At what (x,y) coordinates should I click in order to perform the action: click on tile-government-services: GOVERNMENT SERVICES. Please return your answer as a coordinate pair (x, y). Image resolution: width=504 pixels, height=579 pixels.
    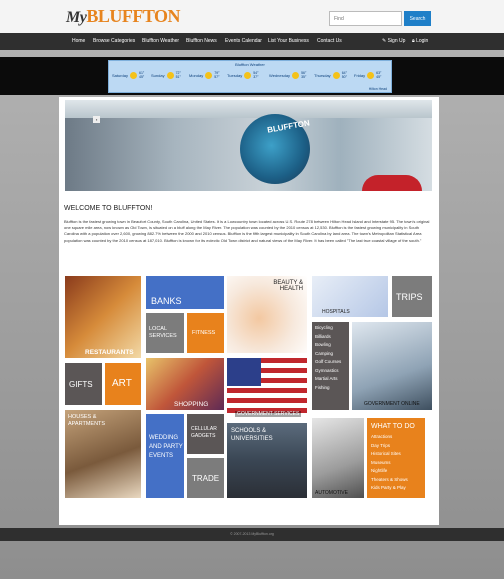
    Looking at the image, I should click on (267, 388).